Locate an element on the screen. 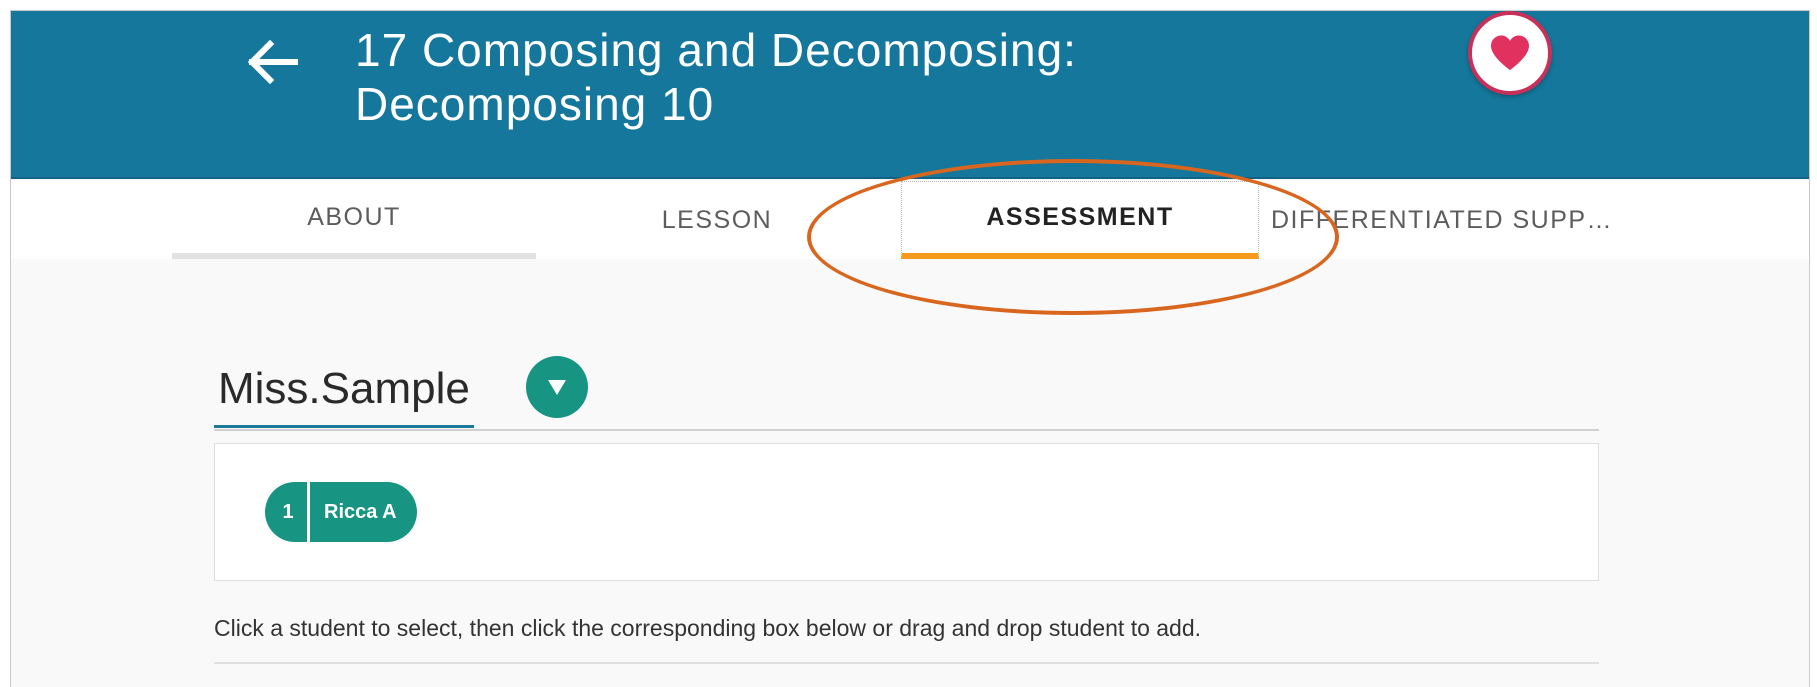  back-button is located at coordinates (272, 62).